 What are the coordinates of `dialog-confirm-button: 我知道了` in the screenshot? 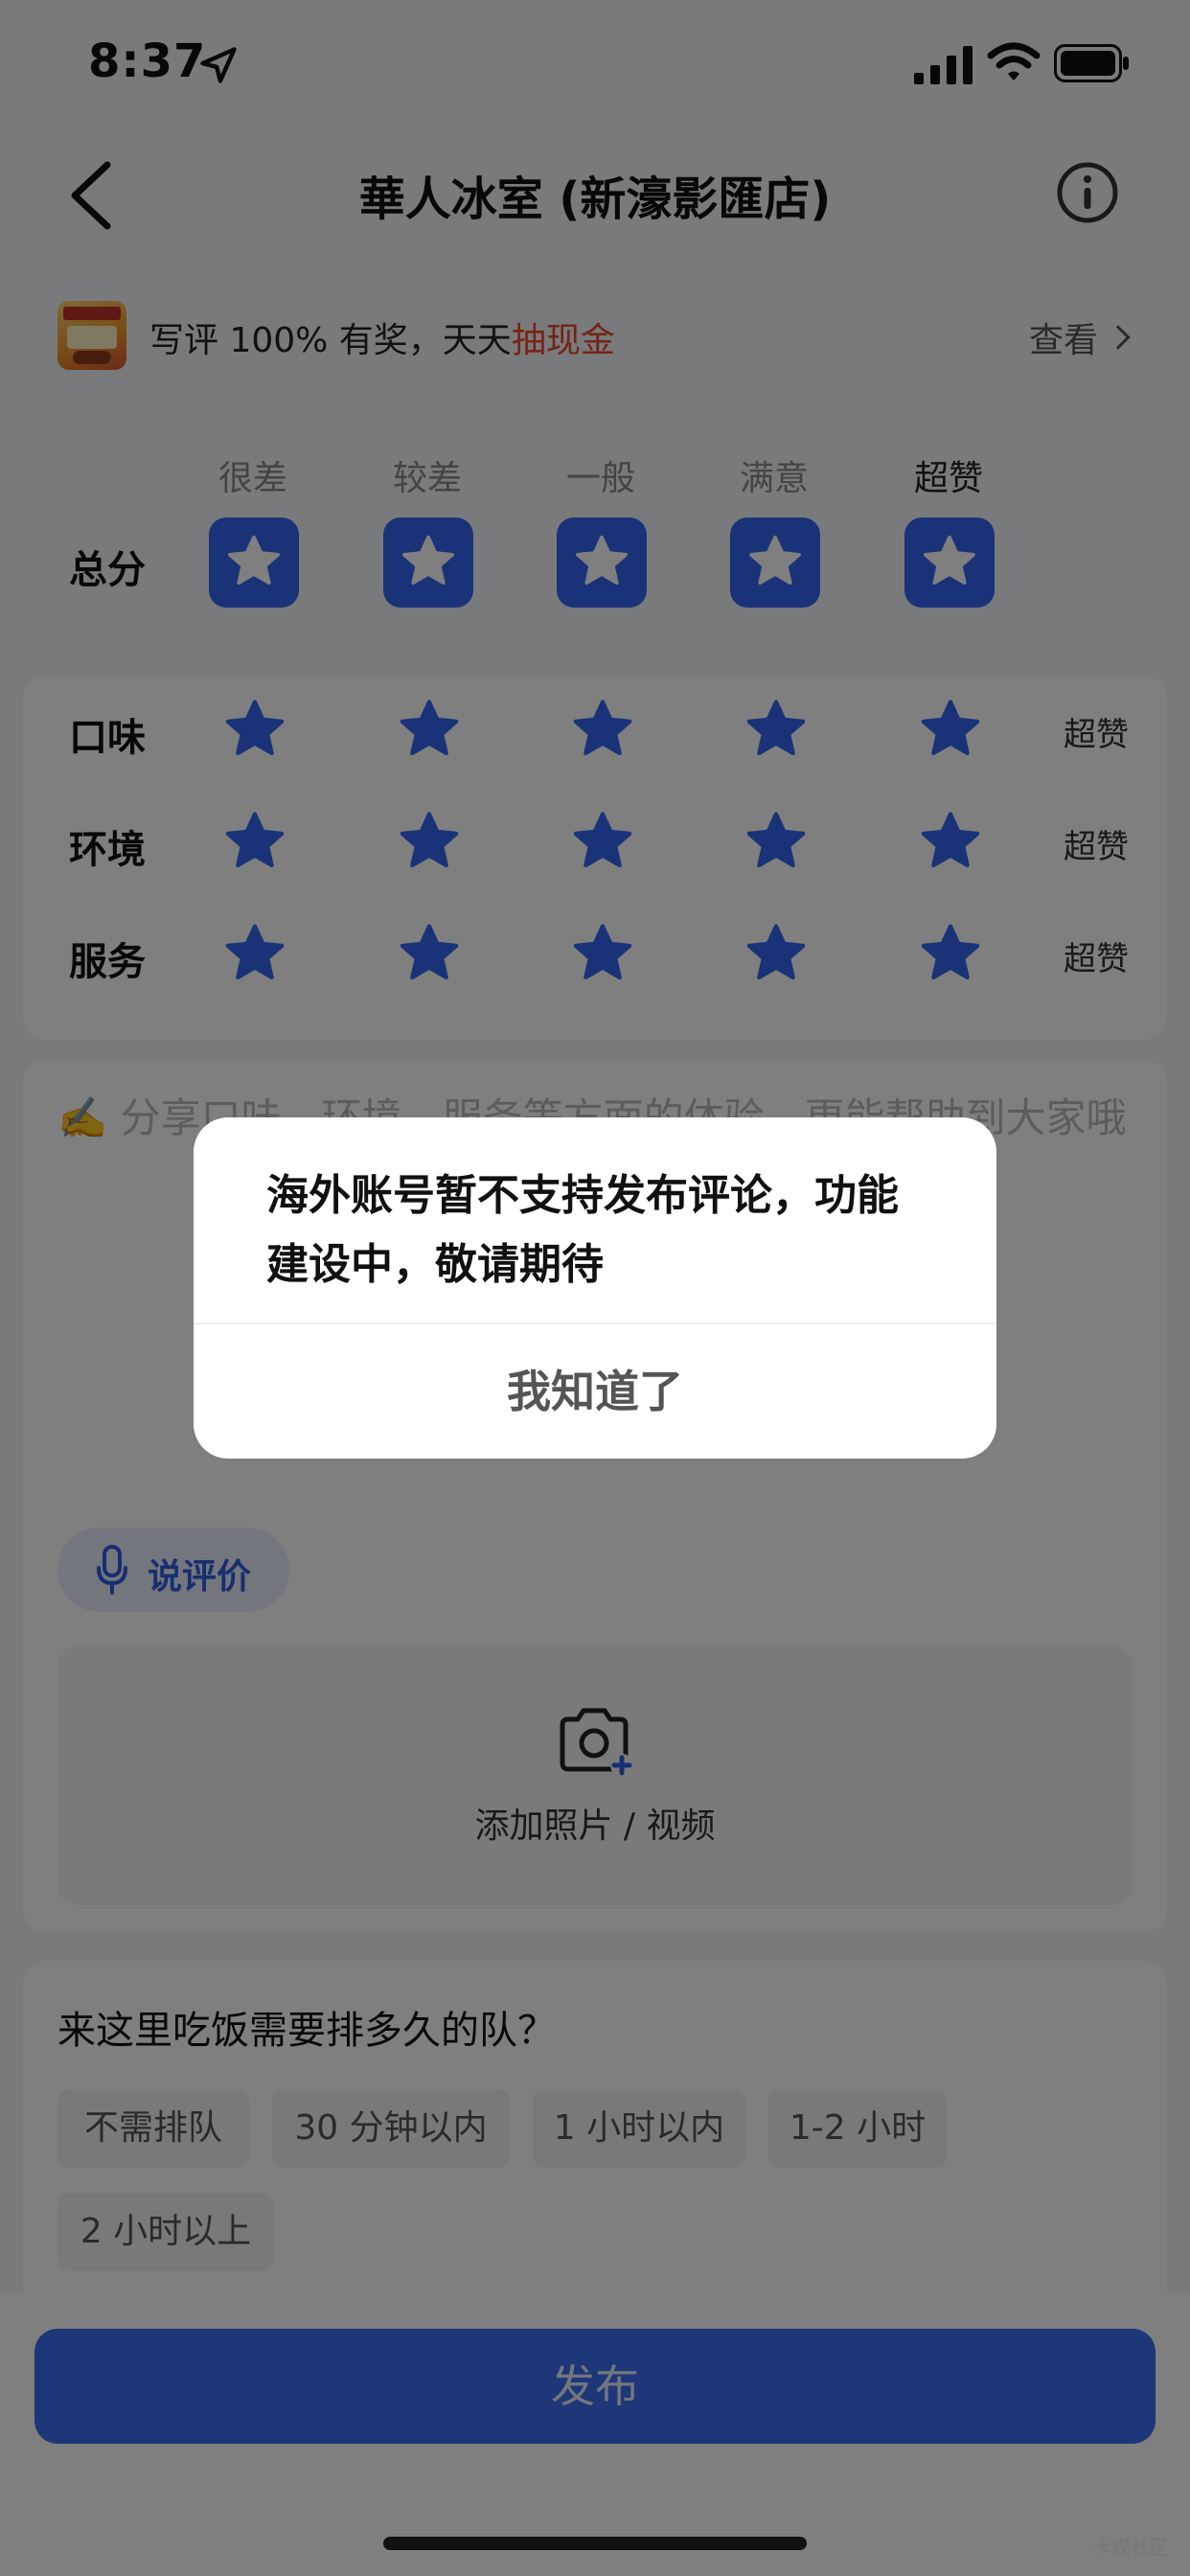 It's located at (595, 1391).